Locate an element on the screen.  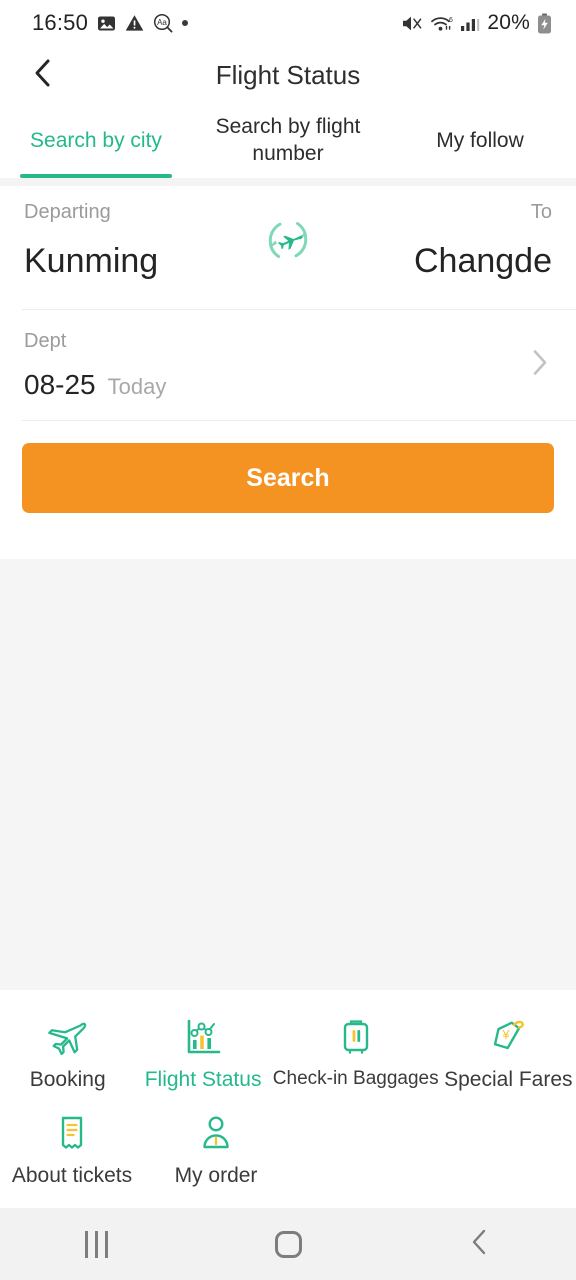
home-icon is located at coordinates (288, 1244).